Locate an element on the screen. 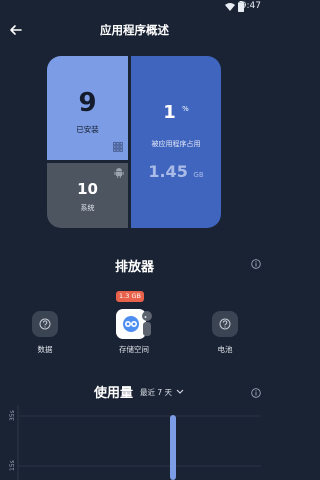  usage-chart is located at coordinates (139, 442).